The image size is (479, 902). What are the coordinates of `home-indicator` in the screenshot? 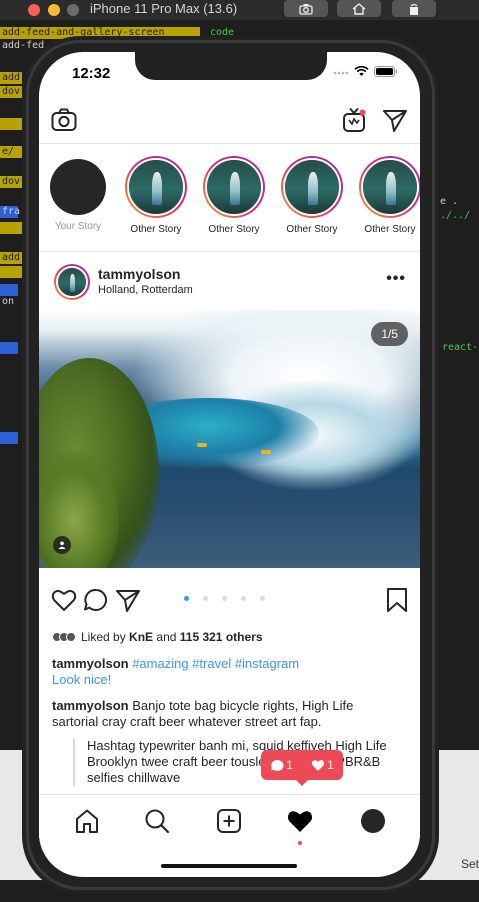 It's located at (229, 866).